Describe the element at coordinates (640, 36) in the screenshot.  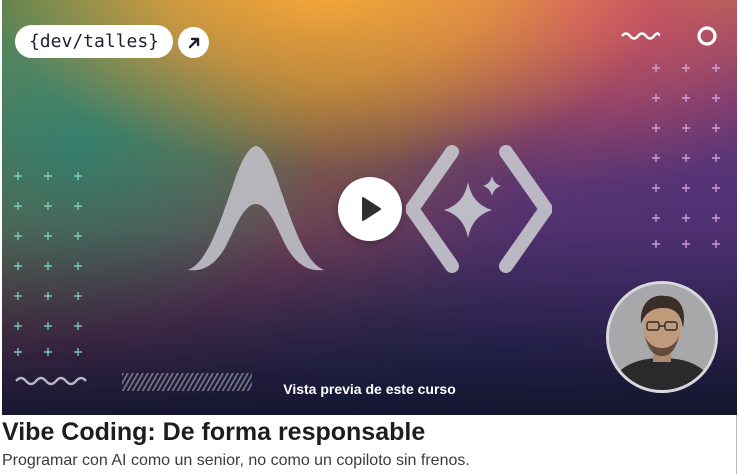
I see `wave-icon` at that location.